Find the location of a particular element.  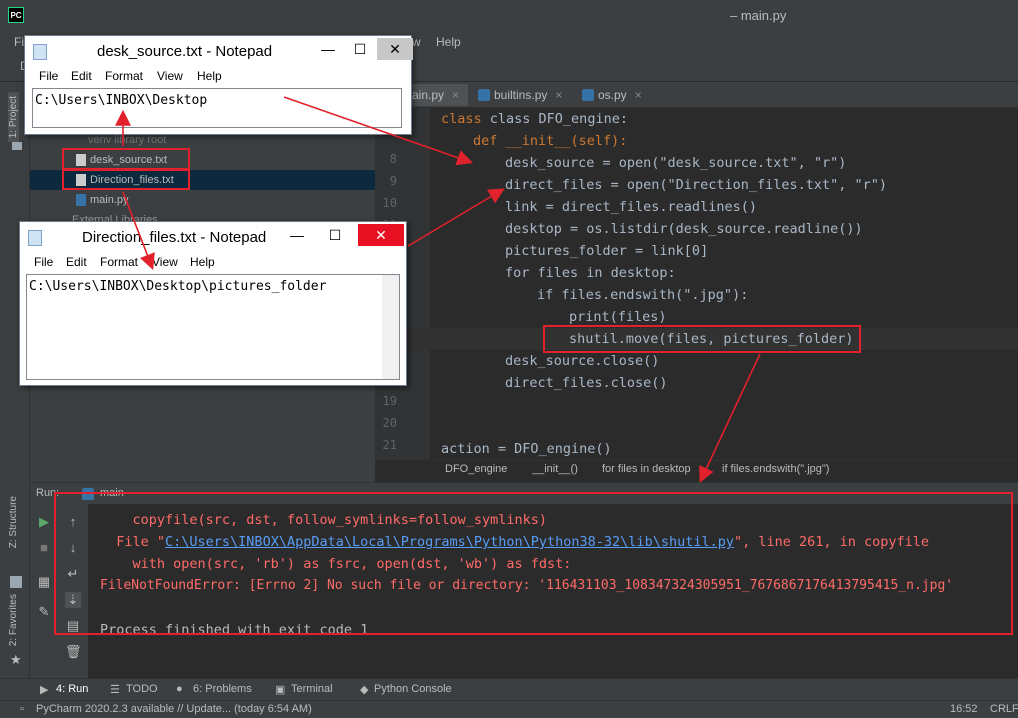

python-console-icon: ◆ is located at coordinates (364, 690).